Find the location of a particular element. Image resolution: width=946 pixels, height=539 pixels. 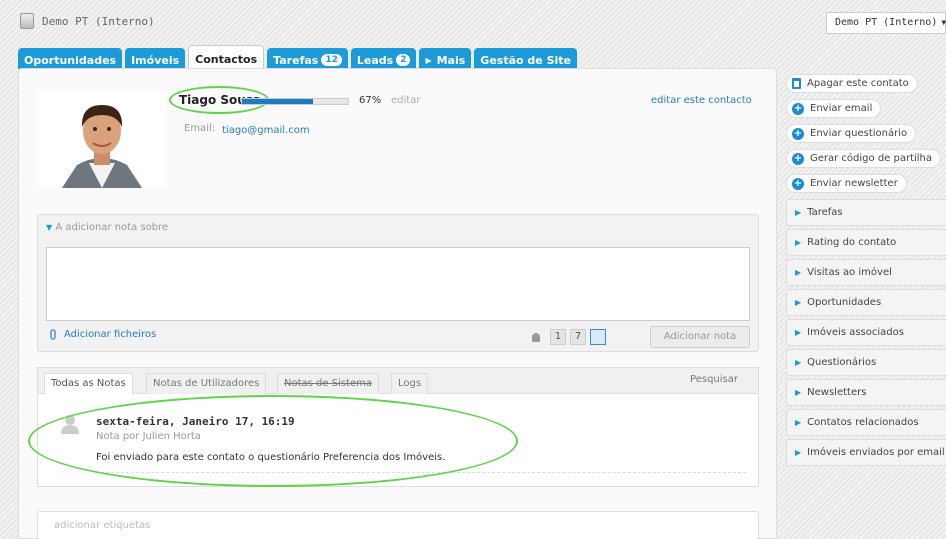

tab-mais: ▶ Mais is located at coordinates (445, 58).